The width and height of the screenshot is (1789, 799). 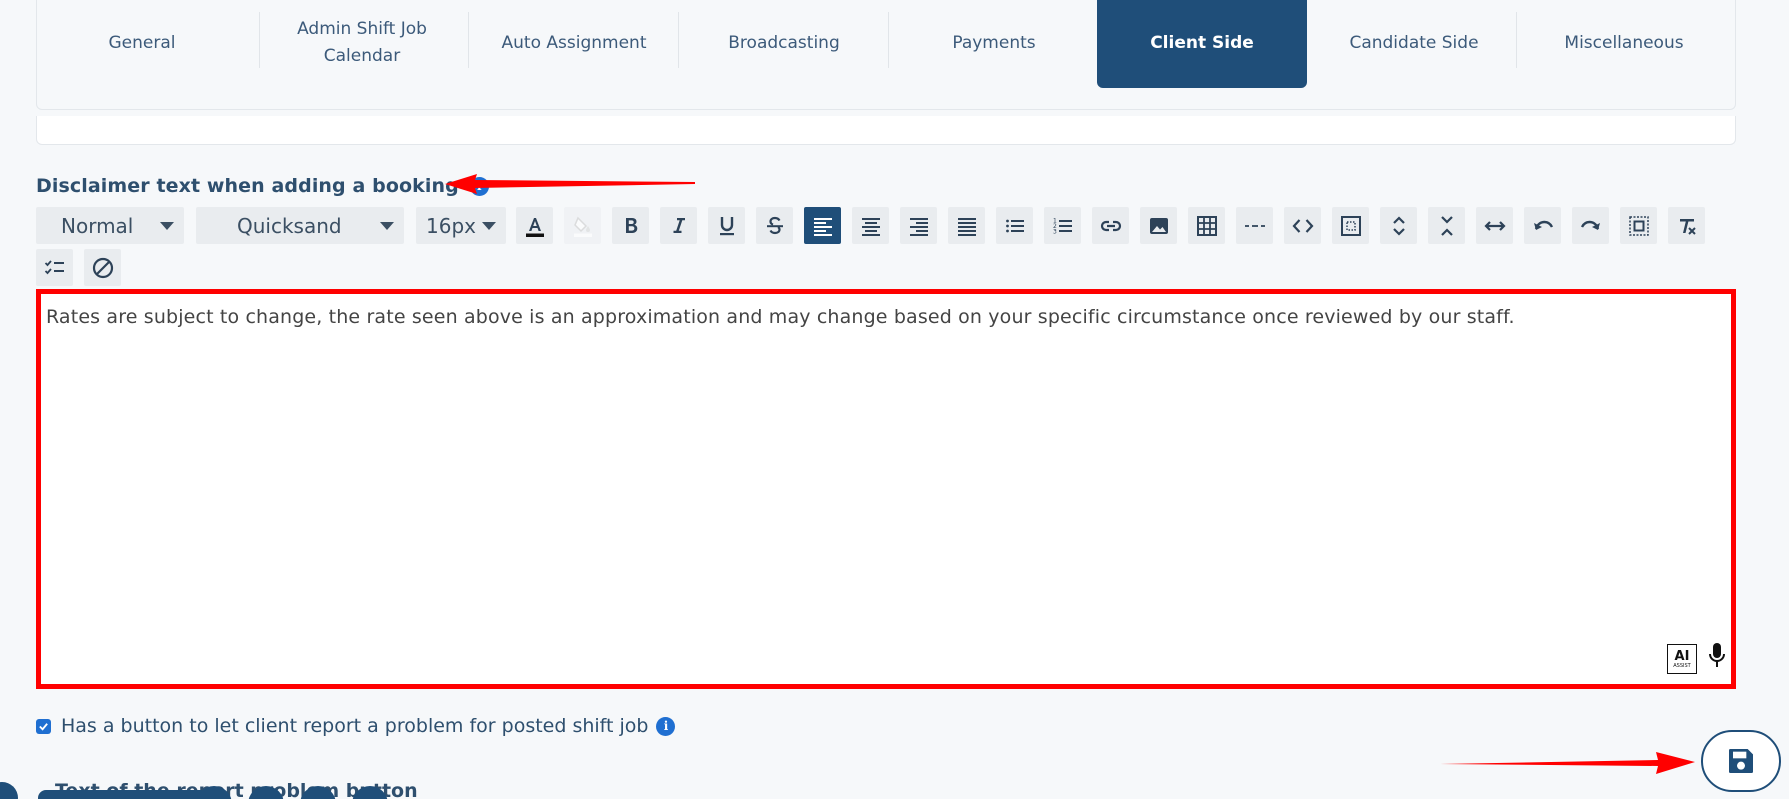 I want to click on strikethrough-button, so click(x=774, y=225).